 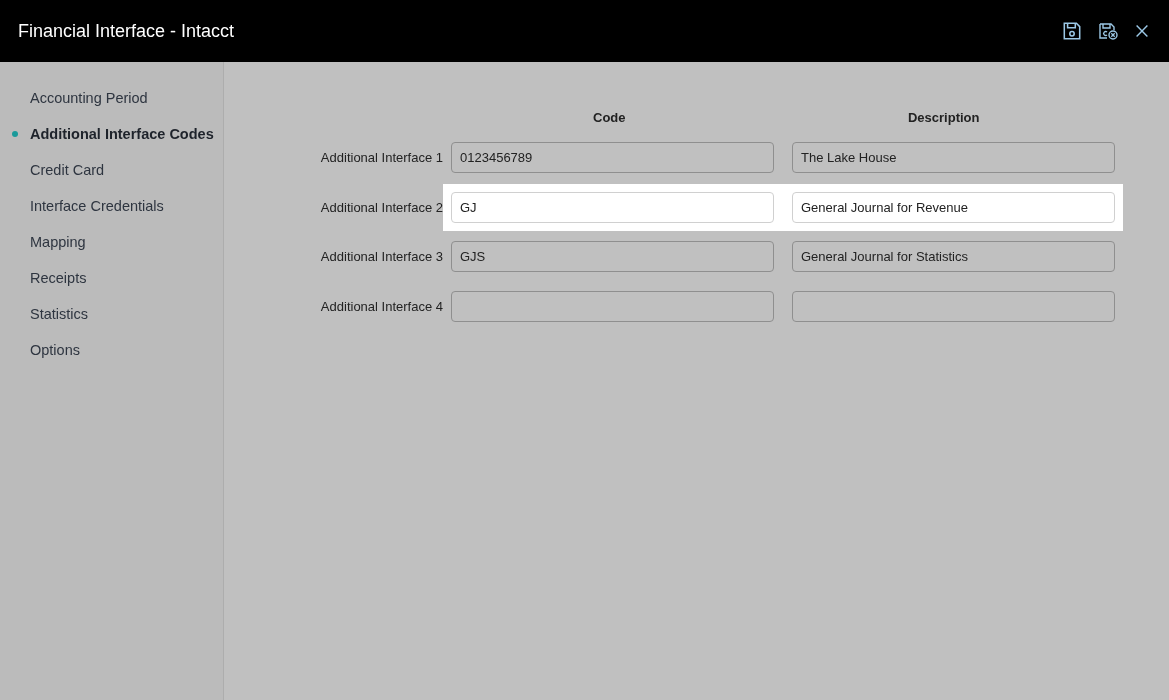 I want to click on window-title: Financial Interface - Intacct, so click(x=126, y=31).